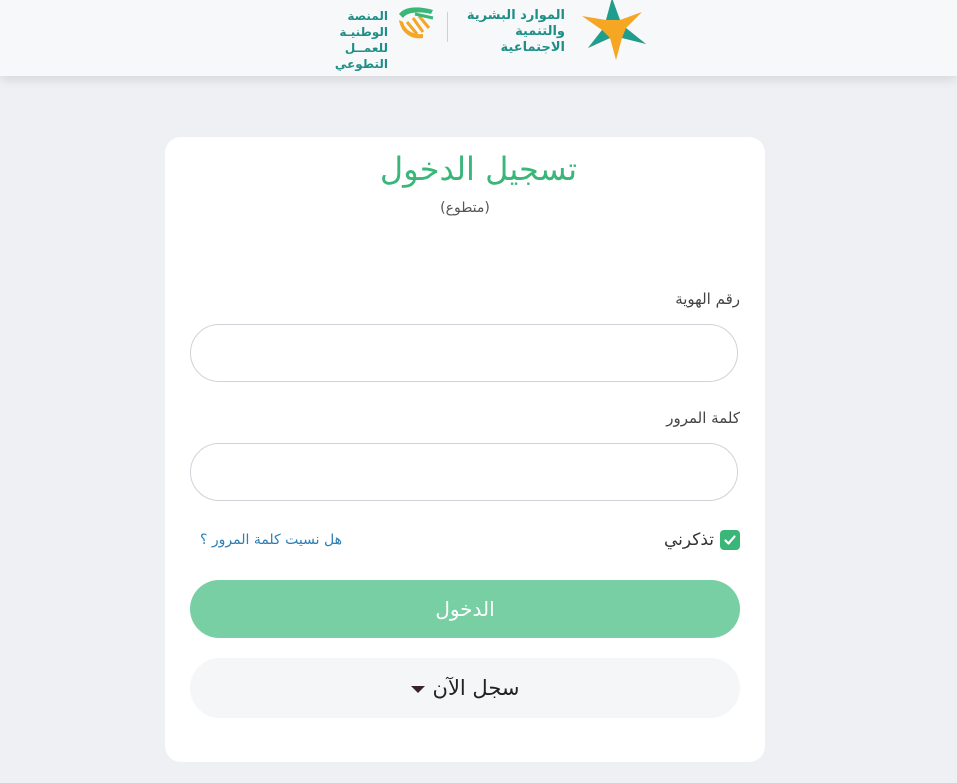 Image resolution: width=957 pixels, height=783 pixels. What do you see at coordinates (271, 540) in the screenshot?
I see `forgot-password-link: هل نسيت كلمة المرور ؟` at bounding box center [271, 540].